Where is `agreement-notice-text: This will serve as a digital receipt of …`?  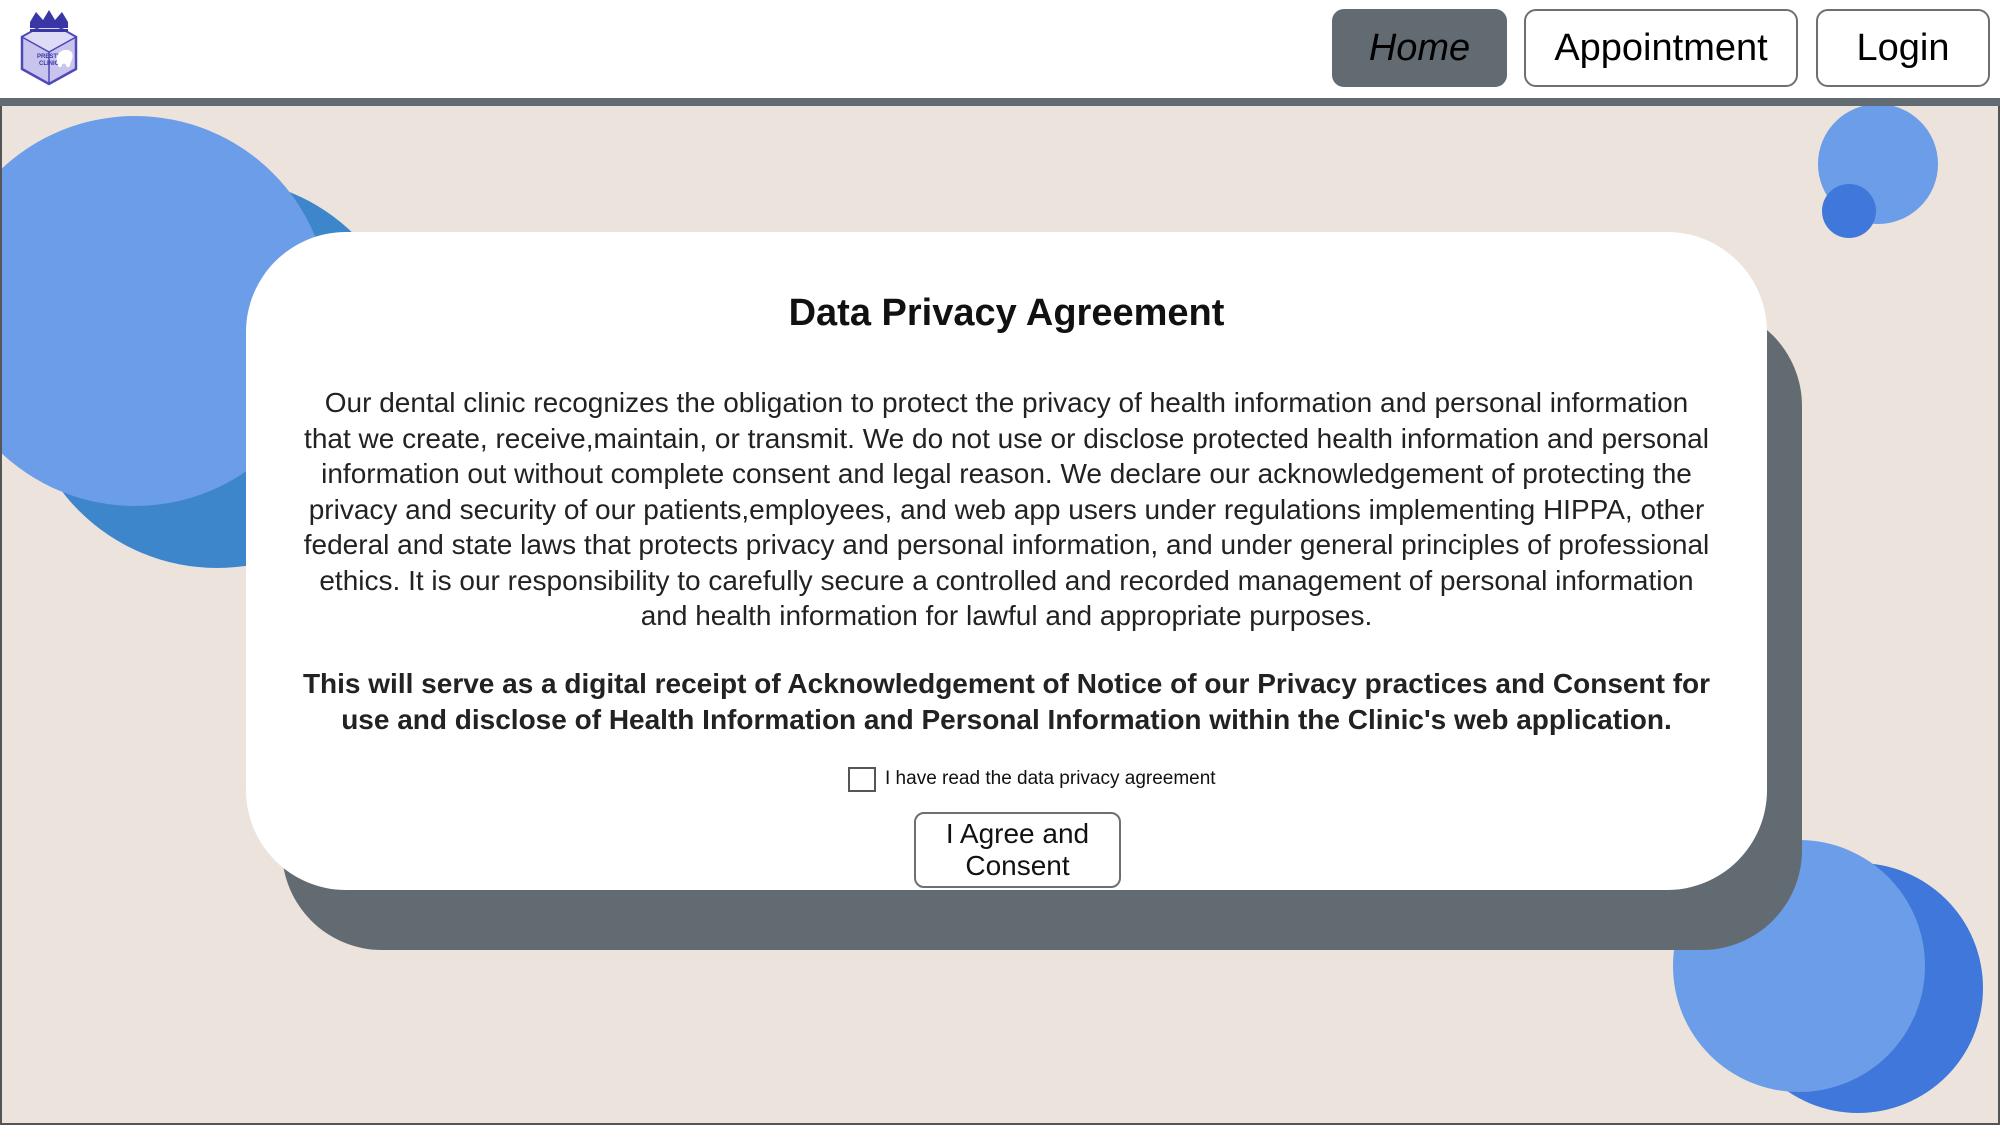 agreement-notice-text: This will serve as a digital receipt of … is located at coordinates (1006, 701).